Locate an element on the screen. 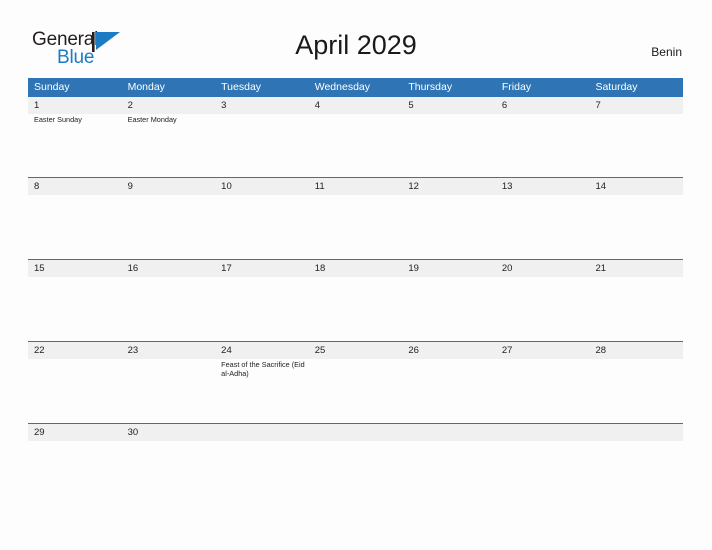 Image resolution: width=712 pixels, height=550 pixels. day-events: Easter Sunday is located at coordinates (76, 119).